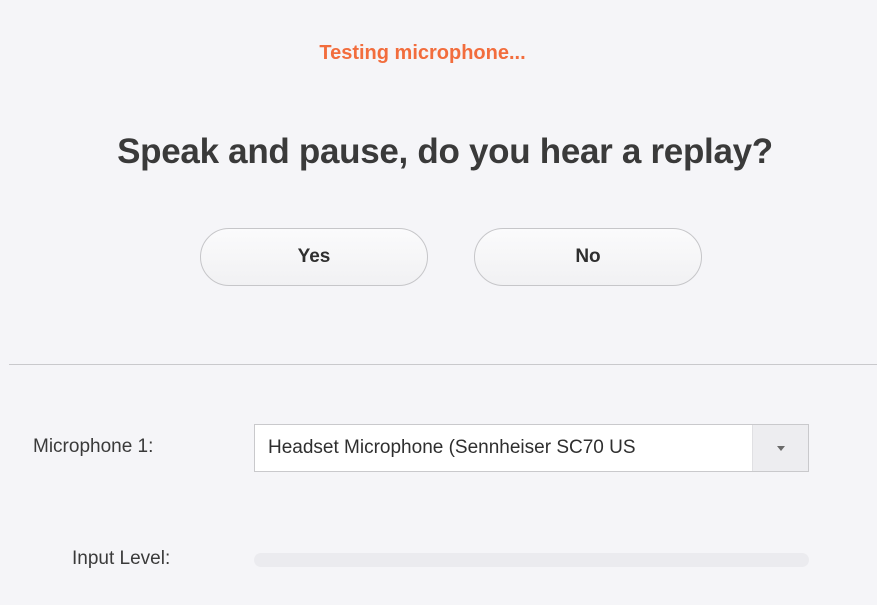 The height and width of the screenshot is (605, 877). I want to click on microphone-label: Microphone 1:, so click(93, 446).